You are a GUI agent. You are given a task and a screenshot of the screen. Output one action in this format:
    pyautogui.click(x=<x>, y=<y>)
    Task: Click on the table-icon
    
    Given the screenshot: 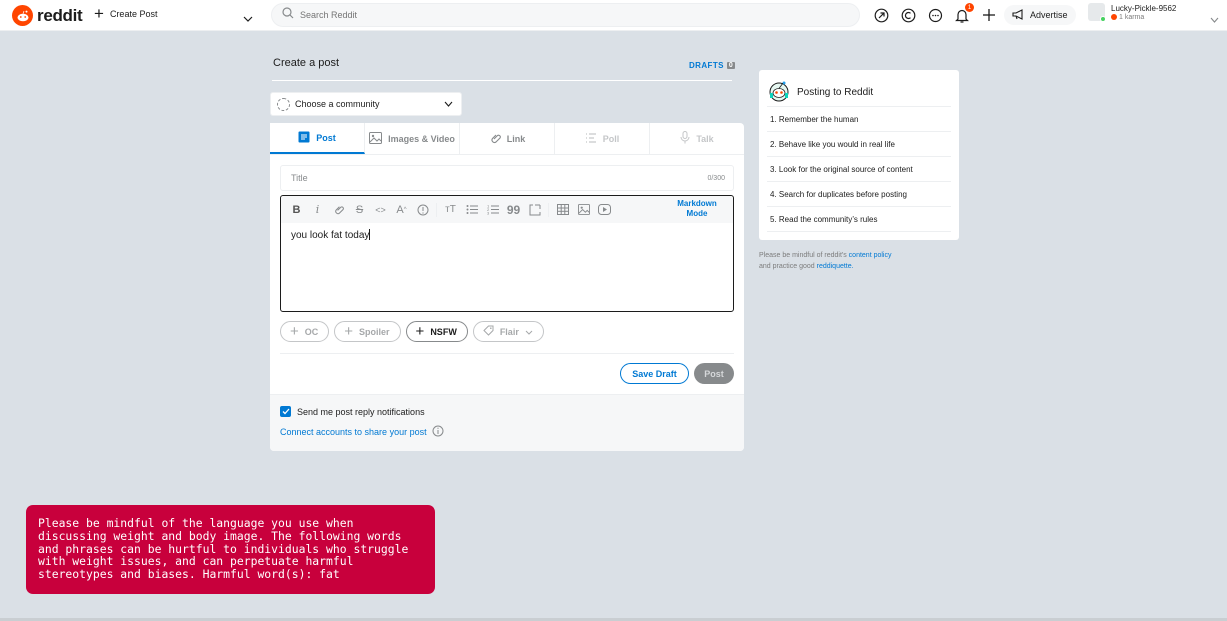 What is the action you would take?
    pyautogui.click(x=562, y=209)
    